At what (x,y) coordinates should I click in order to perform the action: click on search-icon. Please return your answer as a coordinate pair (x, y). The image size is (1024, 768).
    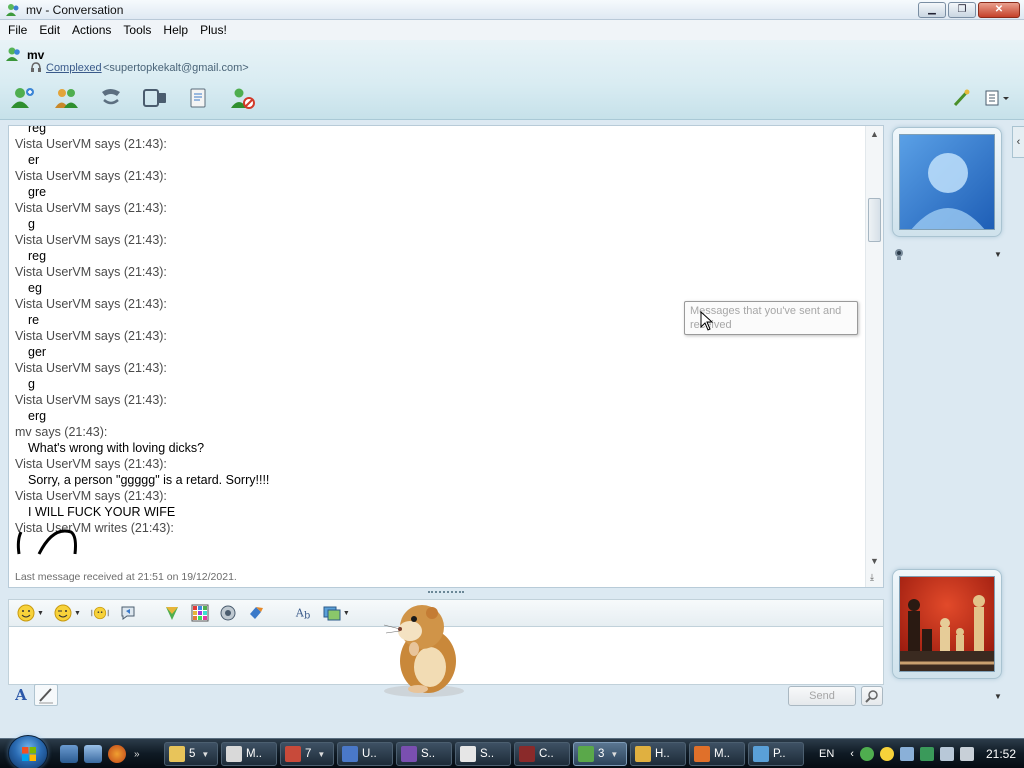
    Looking at the image, I should click on (871, 696).